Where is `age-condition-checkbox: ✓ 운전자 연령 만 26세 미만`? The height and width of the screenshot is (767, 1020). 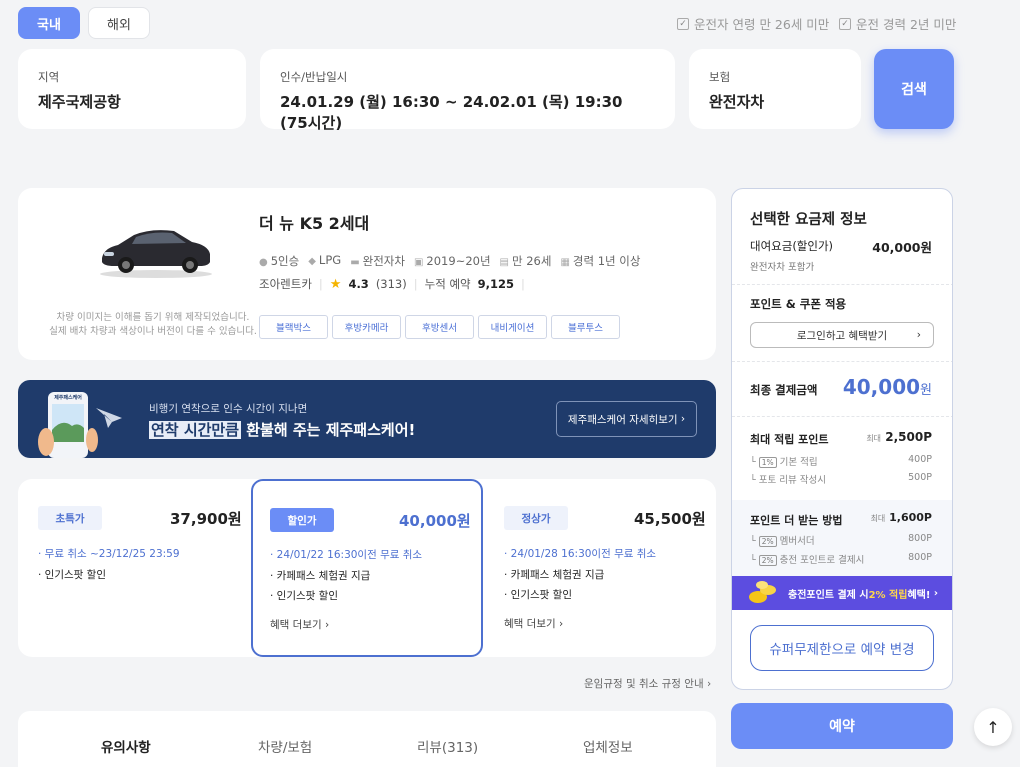 age-condition-checkbox: ✓ 운전자 연령 만 26세 미만 is located at coordinates (753, 23).